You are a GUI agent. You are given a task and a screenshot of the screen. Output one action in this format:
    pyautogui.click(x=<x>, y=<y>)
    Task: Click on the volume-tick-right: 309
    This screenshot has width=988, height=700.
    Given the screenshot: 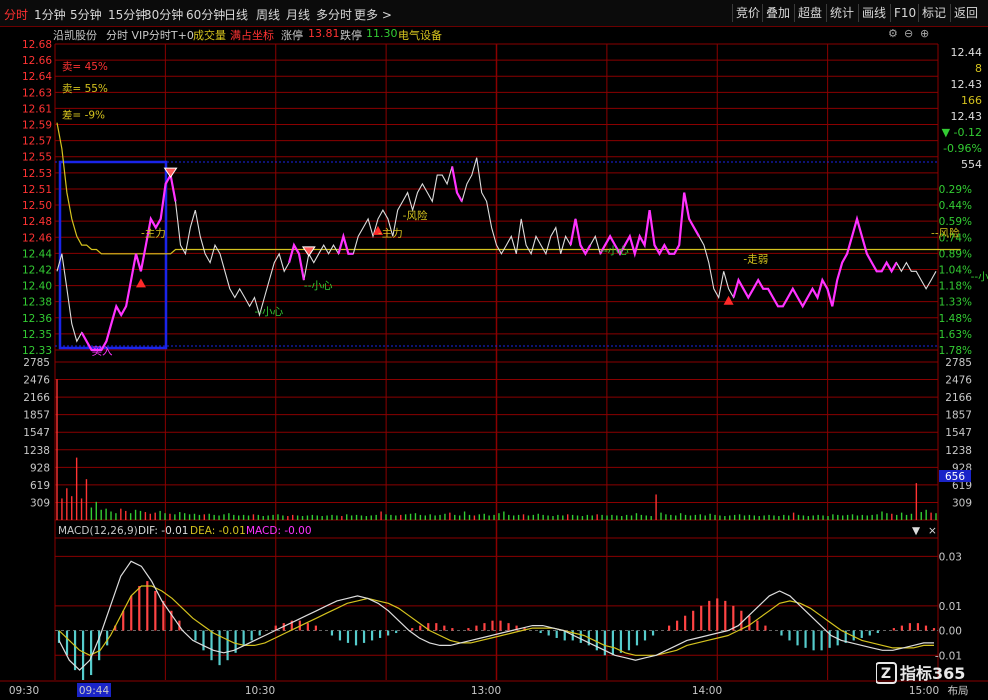 What is the action you would take?
    pyautogui.click(x=962, y=503)
    